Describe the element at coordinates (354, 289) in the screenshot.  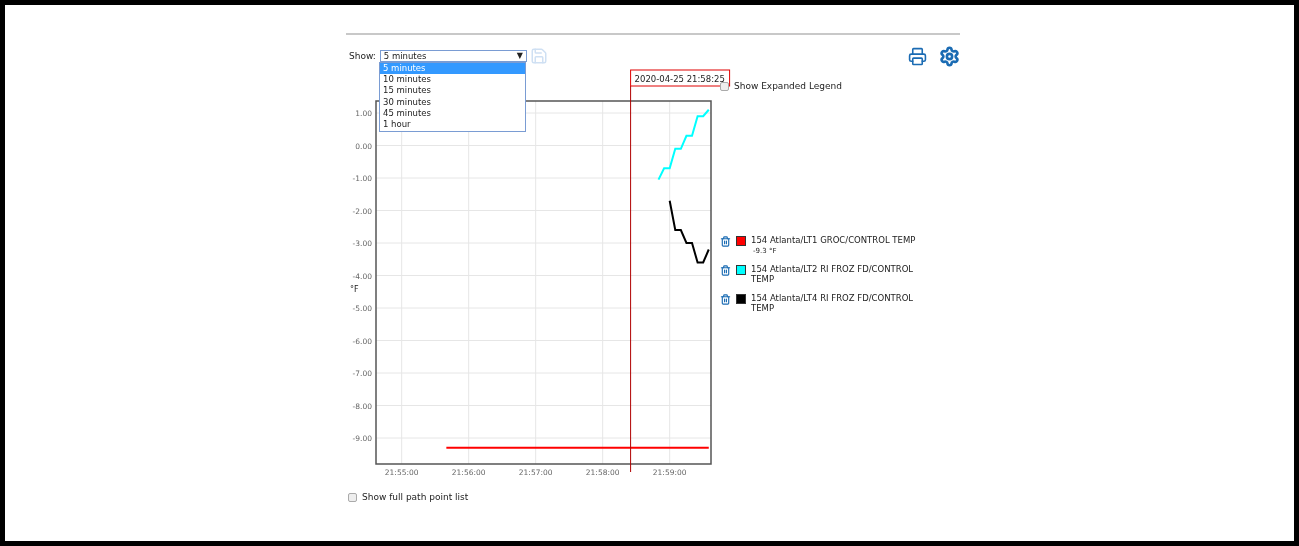
I see `y-axis-label: °F` at that location.